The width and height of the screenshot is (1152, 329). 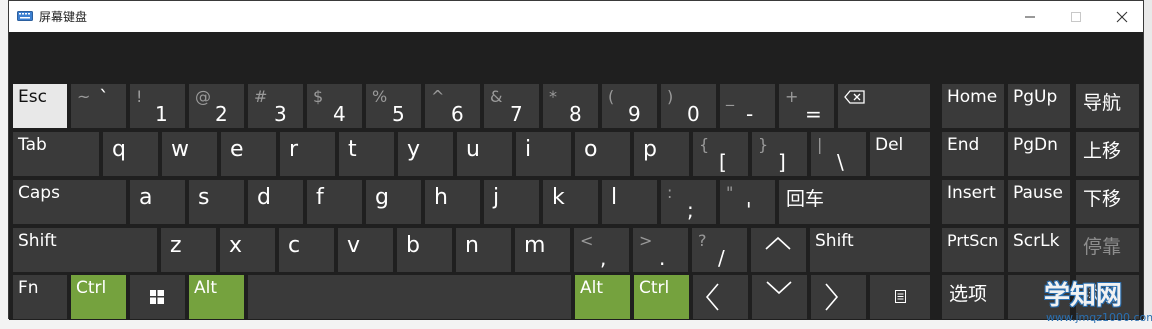 What do you see at coordinates (216, 202) in the screenshot?
I see `key-s: s` at bounding box center [216, 202].